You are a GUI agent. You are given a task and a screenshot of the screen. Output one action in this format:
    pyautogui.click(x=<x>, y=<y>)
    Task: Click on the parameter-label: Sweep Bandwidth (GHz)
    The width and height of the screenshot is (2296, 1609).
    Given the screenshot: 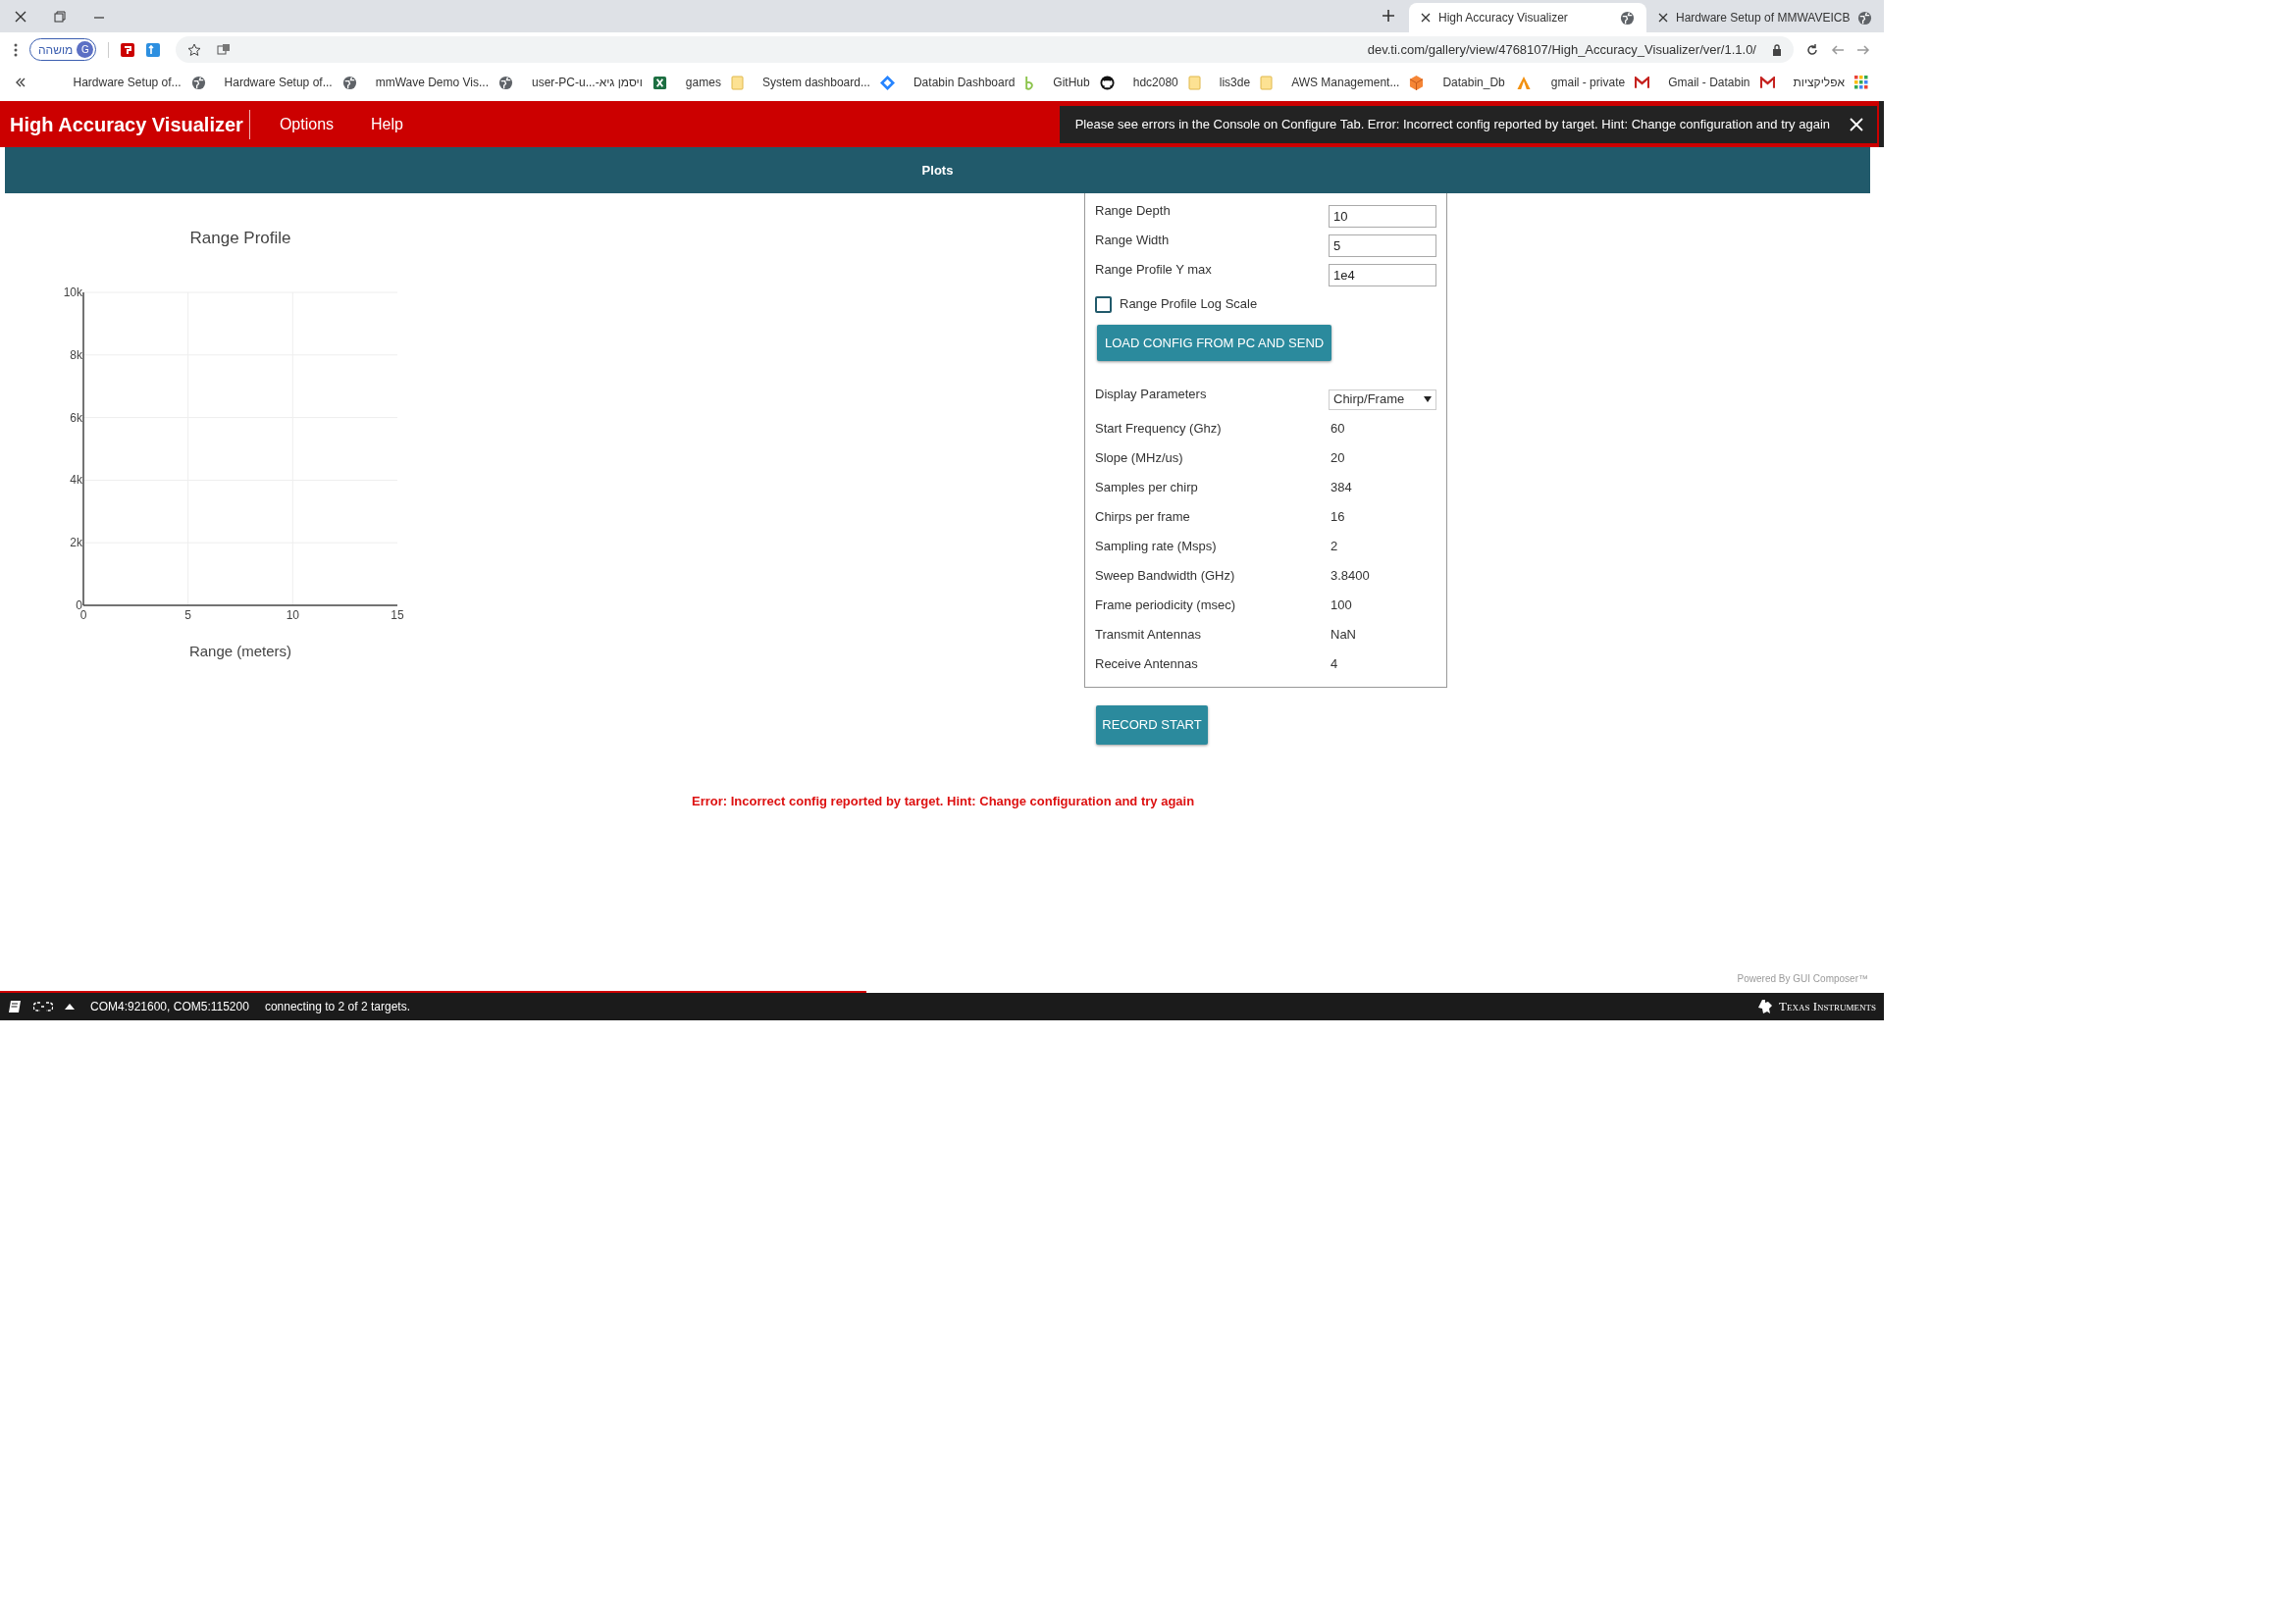 What is the action you would take?
    pyautogui.click(x=1165, y=576)
    